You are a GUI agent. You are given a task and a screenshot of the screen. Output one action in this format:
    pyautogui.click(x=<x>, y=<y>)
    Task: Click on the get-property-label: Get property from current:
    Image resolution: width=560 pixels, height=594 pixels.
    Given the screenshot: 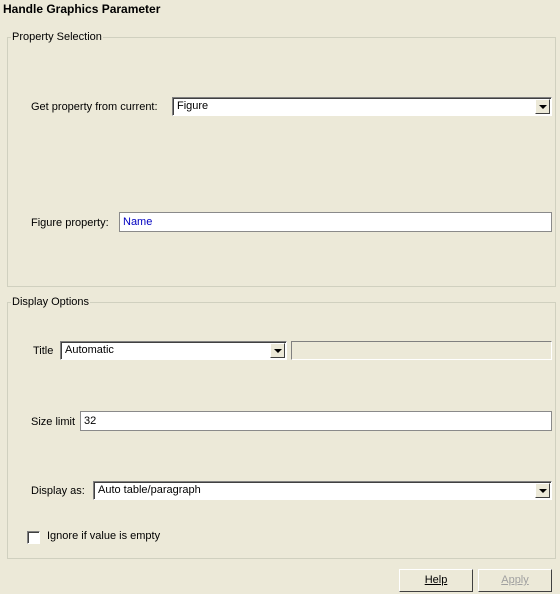 What is the action you would take?
    pyautogui.click(x=94, y=107)
    